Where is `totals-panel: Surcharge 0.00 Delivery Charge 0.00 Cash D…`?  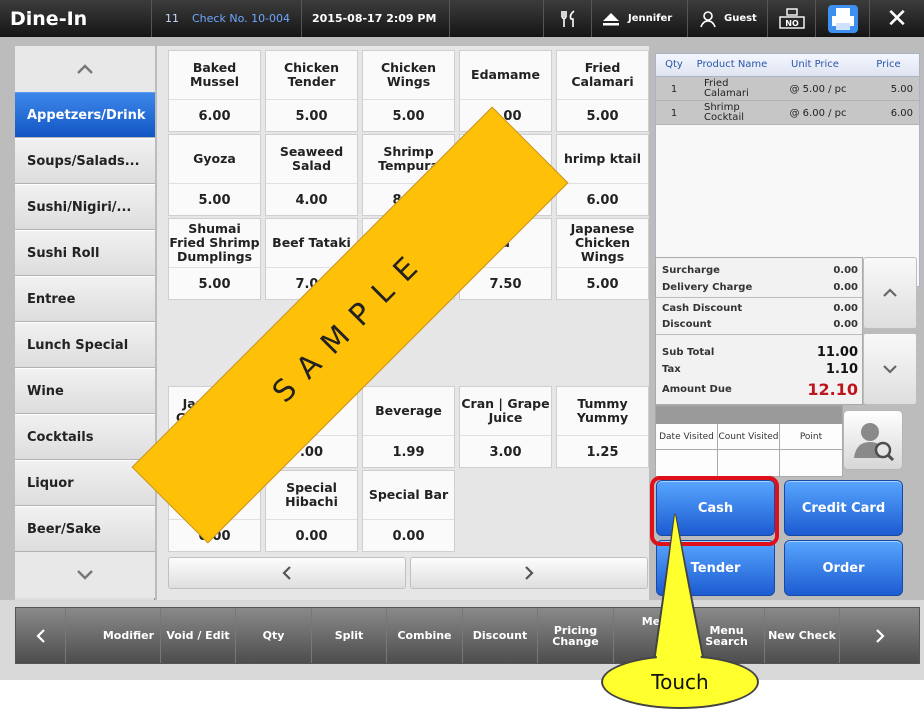 totals-panel: Surcharge 0.00 Delivery Charge 0.00 Cash D… is located at coordinates (759, 331).